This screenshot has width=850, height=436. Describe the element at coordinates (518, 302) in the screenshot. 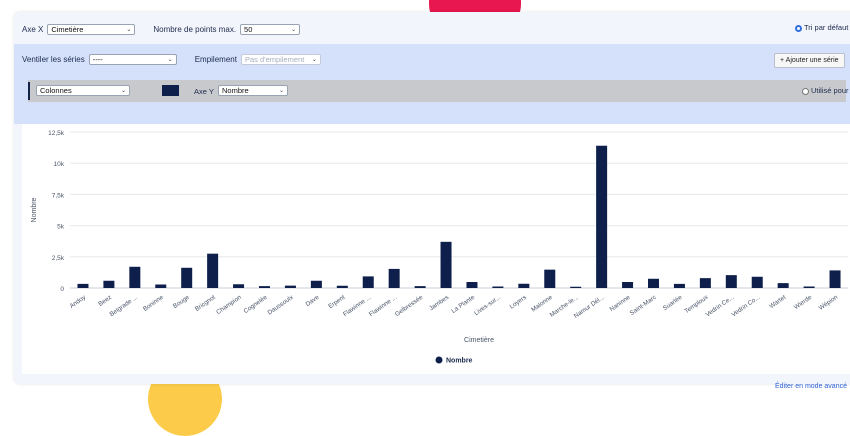

I see `x-tick-label: Loyers` at that location.